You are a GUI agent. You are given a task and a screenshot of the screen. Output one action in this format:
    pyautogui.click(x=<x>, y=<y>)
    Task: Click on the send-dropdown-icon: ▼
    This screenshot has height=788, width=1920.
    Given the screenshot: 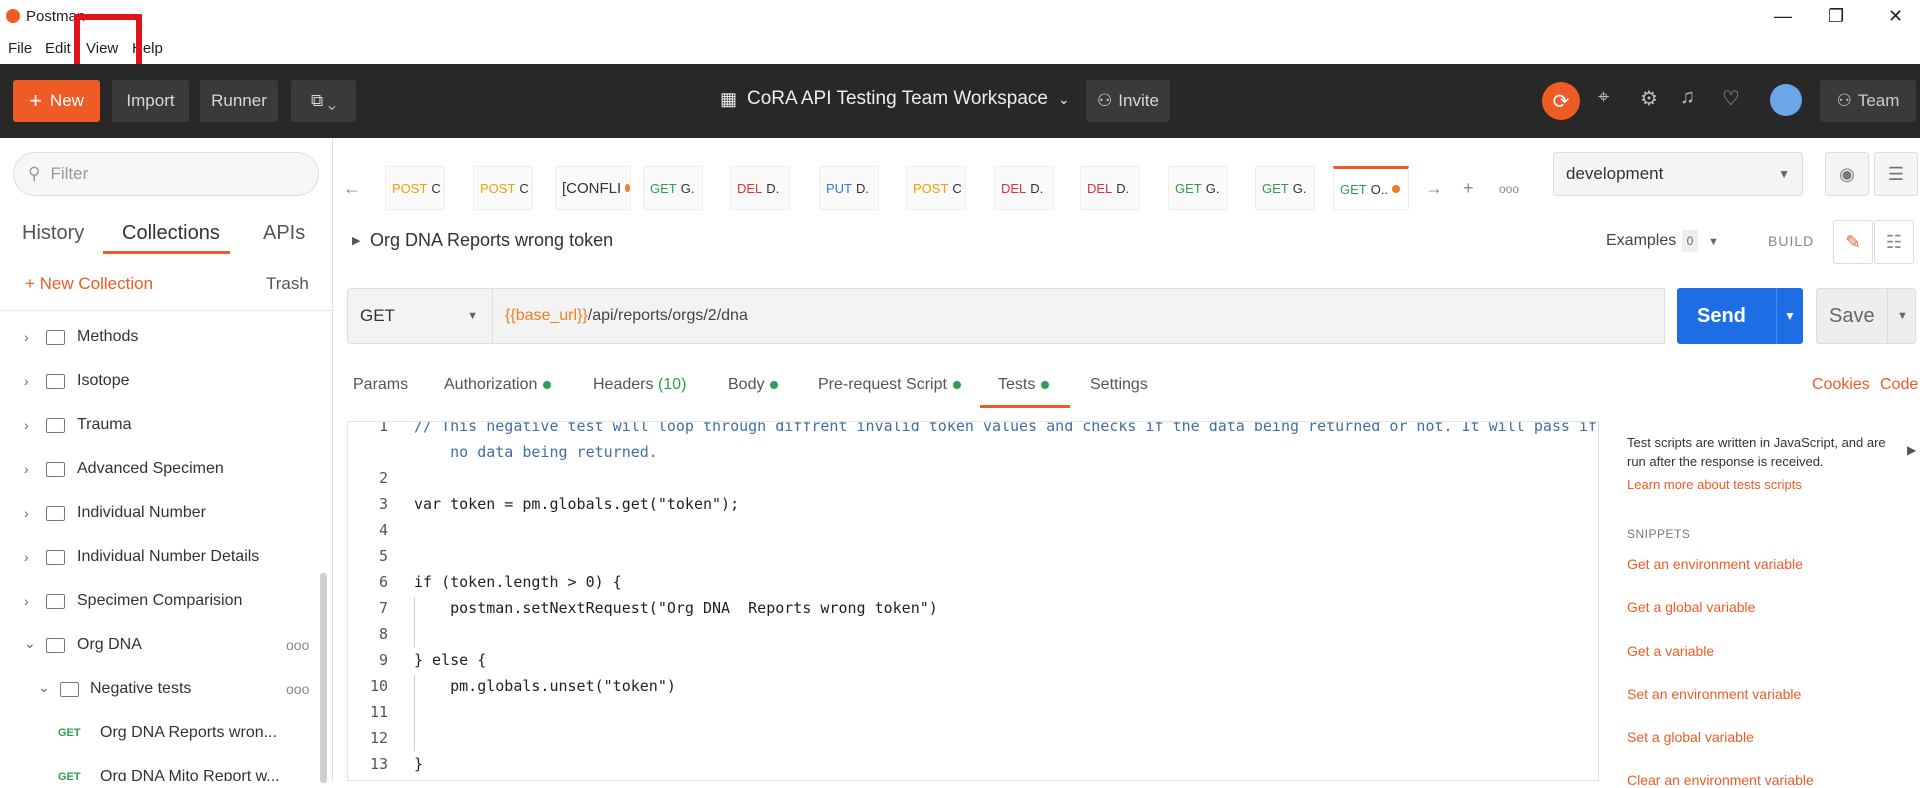 What is the action you would take?
    pyautogui.click(x=1789, y=316)
    